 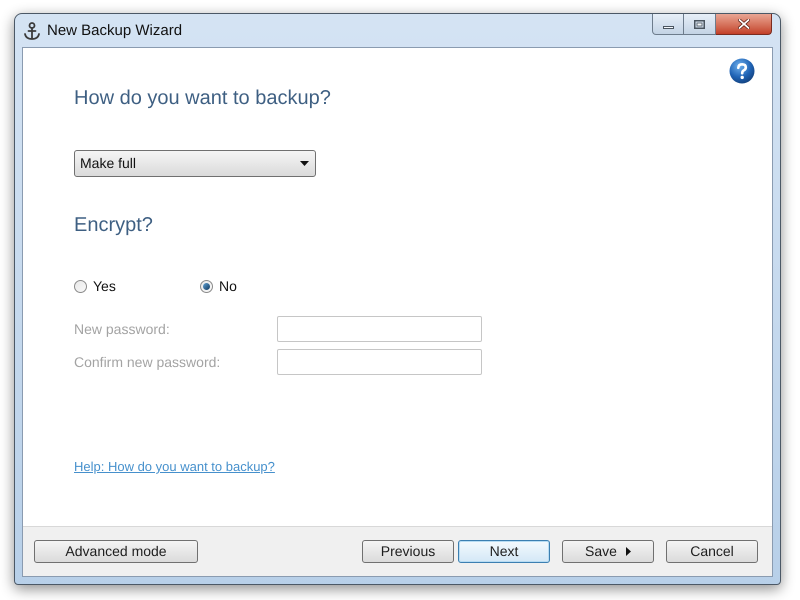 I want to click on help-icon, so click(x=742, y=71).